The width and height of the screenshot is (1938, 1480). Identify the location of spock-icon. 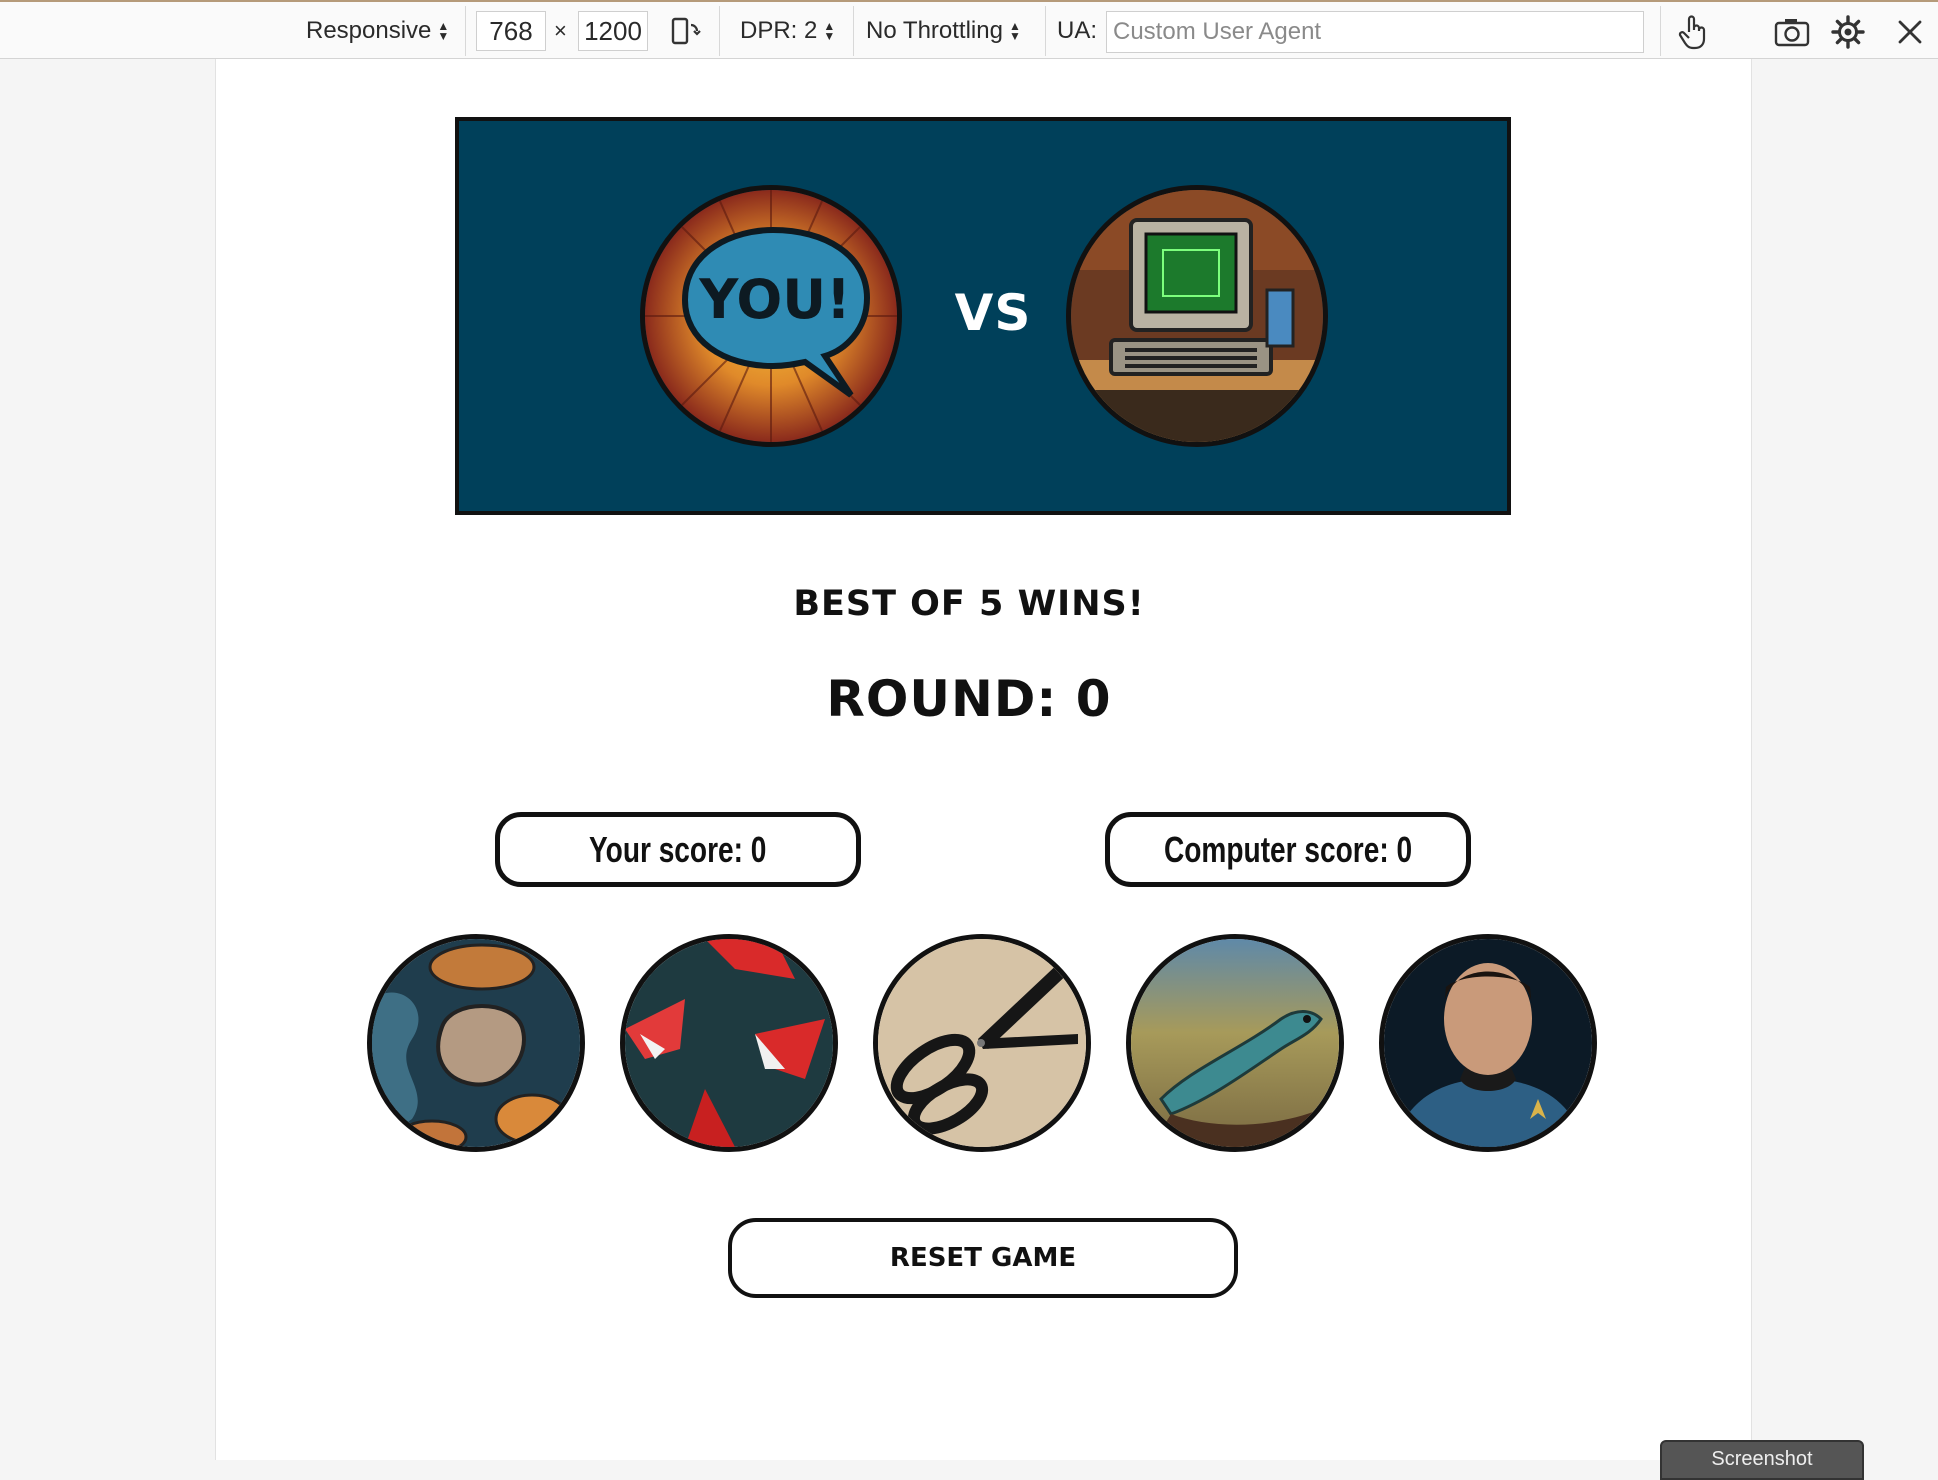
(1488, 1043).